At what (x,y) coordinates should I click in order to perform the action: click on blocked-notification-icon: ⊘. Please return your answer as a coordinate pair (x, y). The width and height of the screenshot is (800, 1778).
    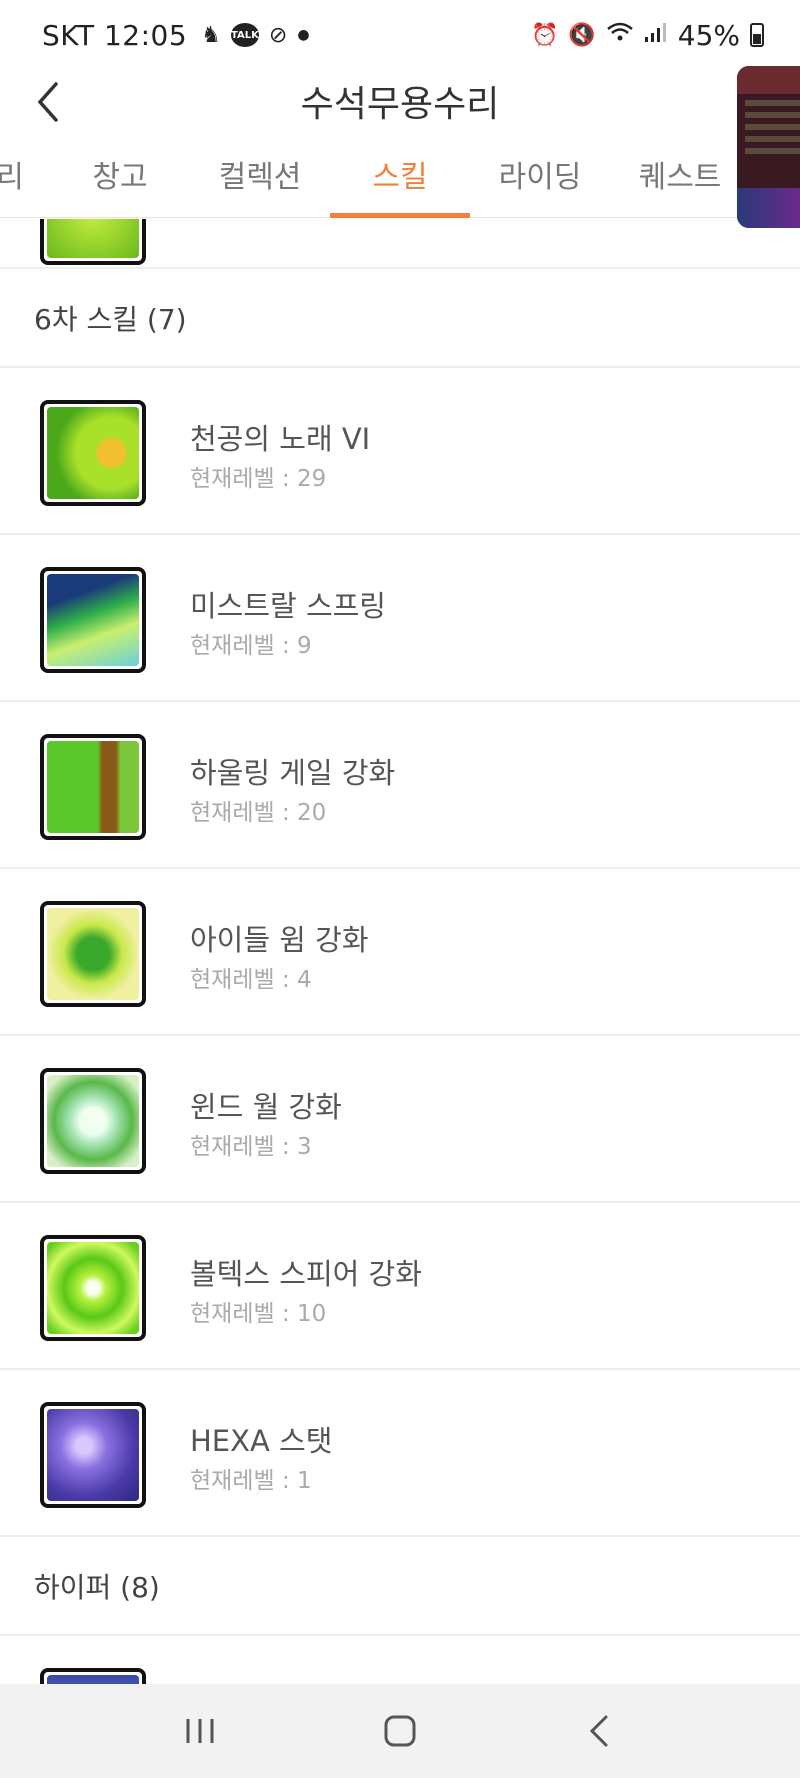
    Looking at the image, I should click on (278, 35).